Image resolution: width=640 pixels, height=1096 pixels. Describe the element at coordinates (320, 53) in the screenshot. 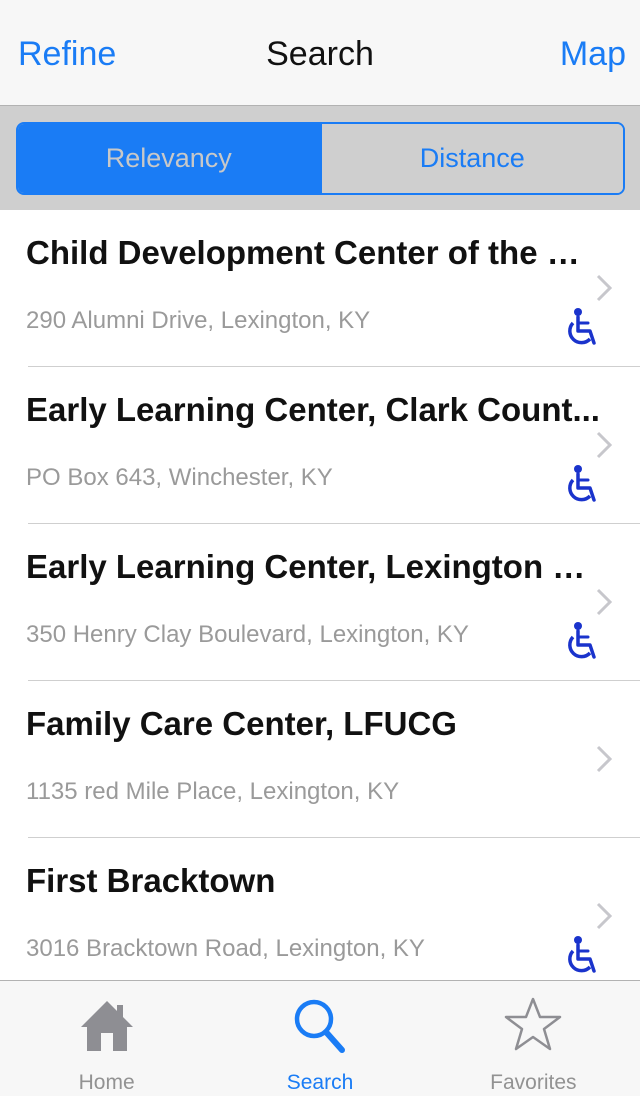

I see `navigation-bar: Search Refine Map` at that location.